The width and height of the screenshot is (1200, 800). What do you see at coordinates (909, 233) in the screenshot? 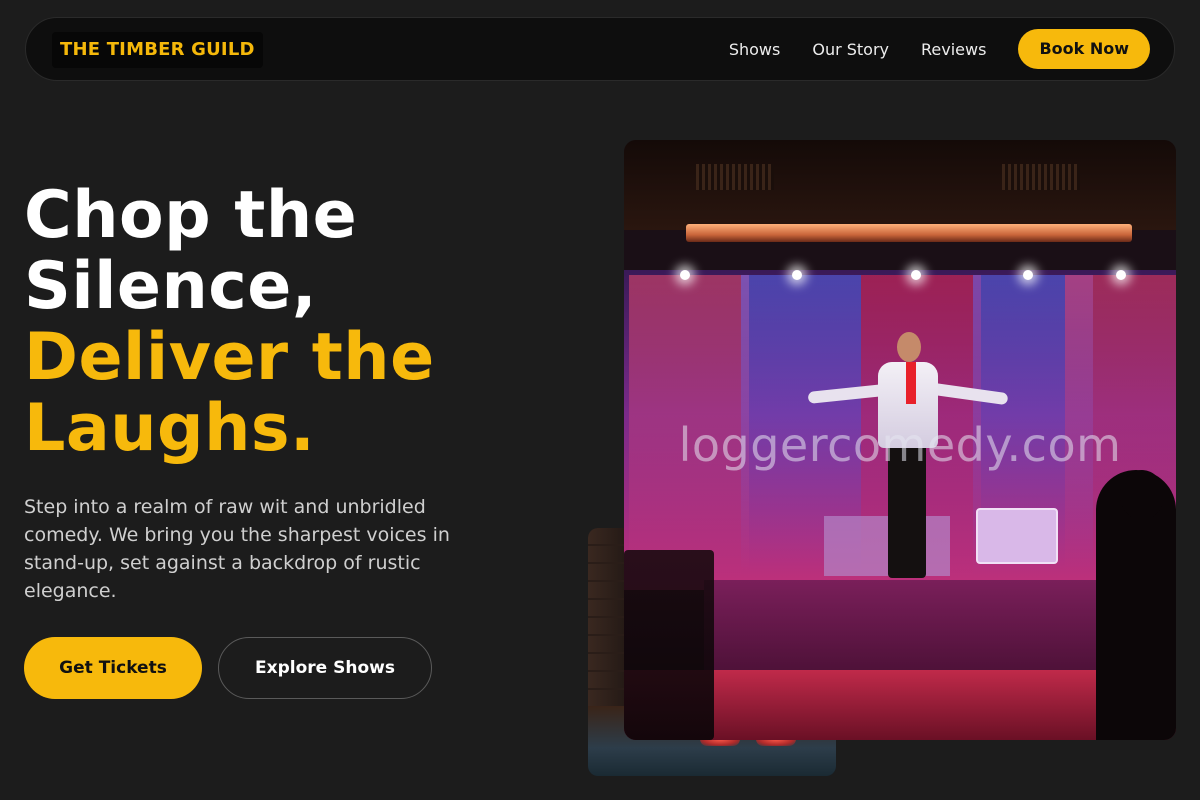
I see `light-truss` at bounding box center [909, 233].